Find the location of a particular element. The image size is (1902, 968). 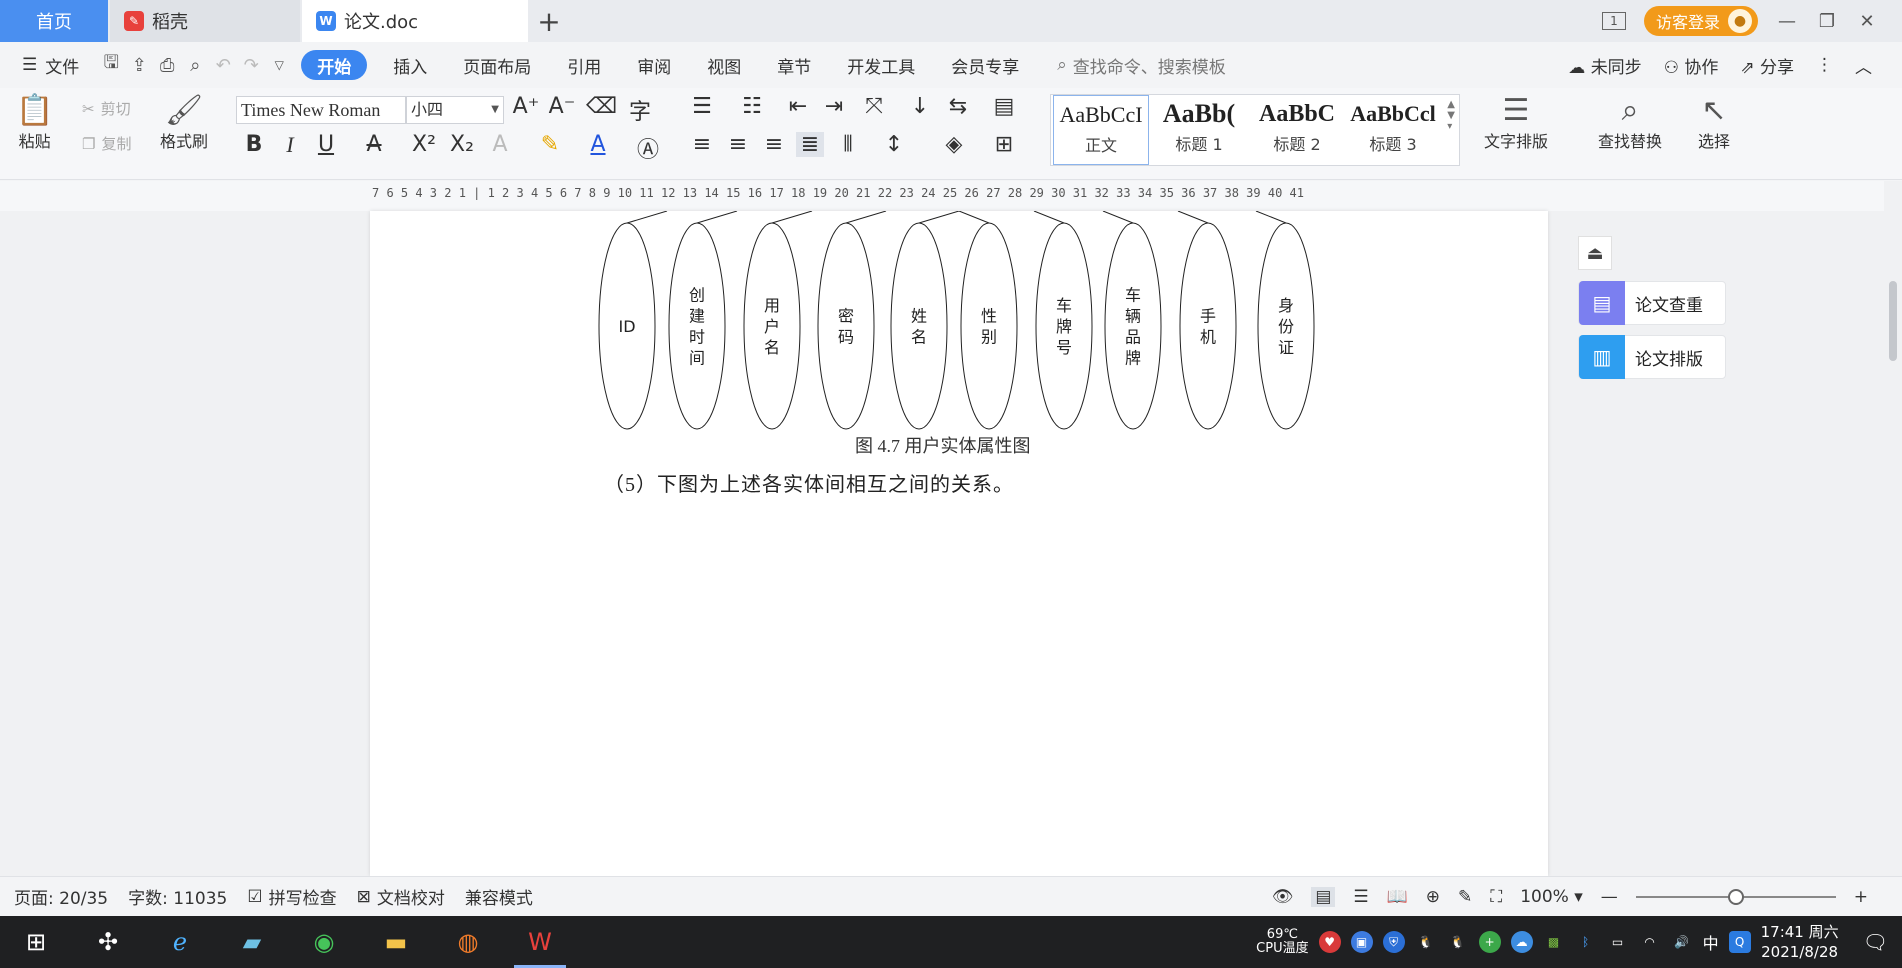

ime-indicator: 中 is located at coordinates (1711, 942).